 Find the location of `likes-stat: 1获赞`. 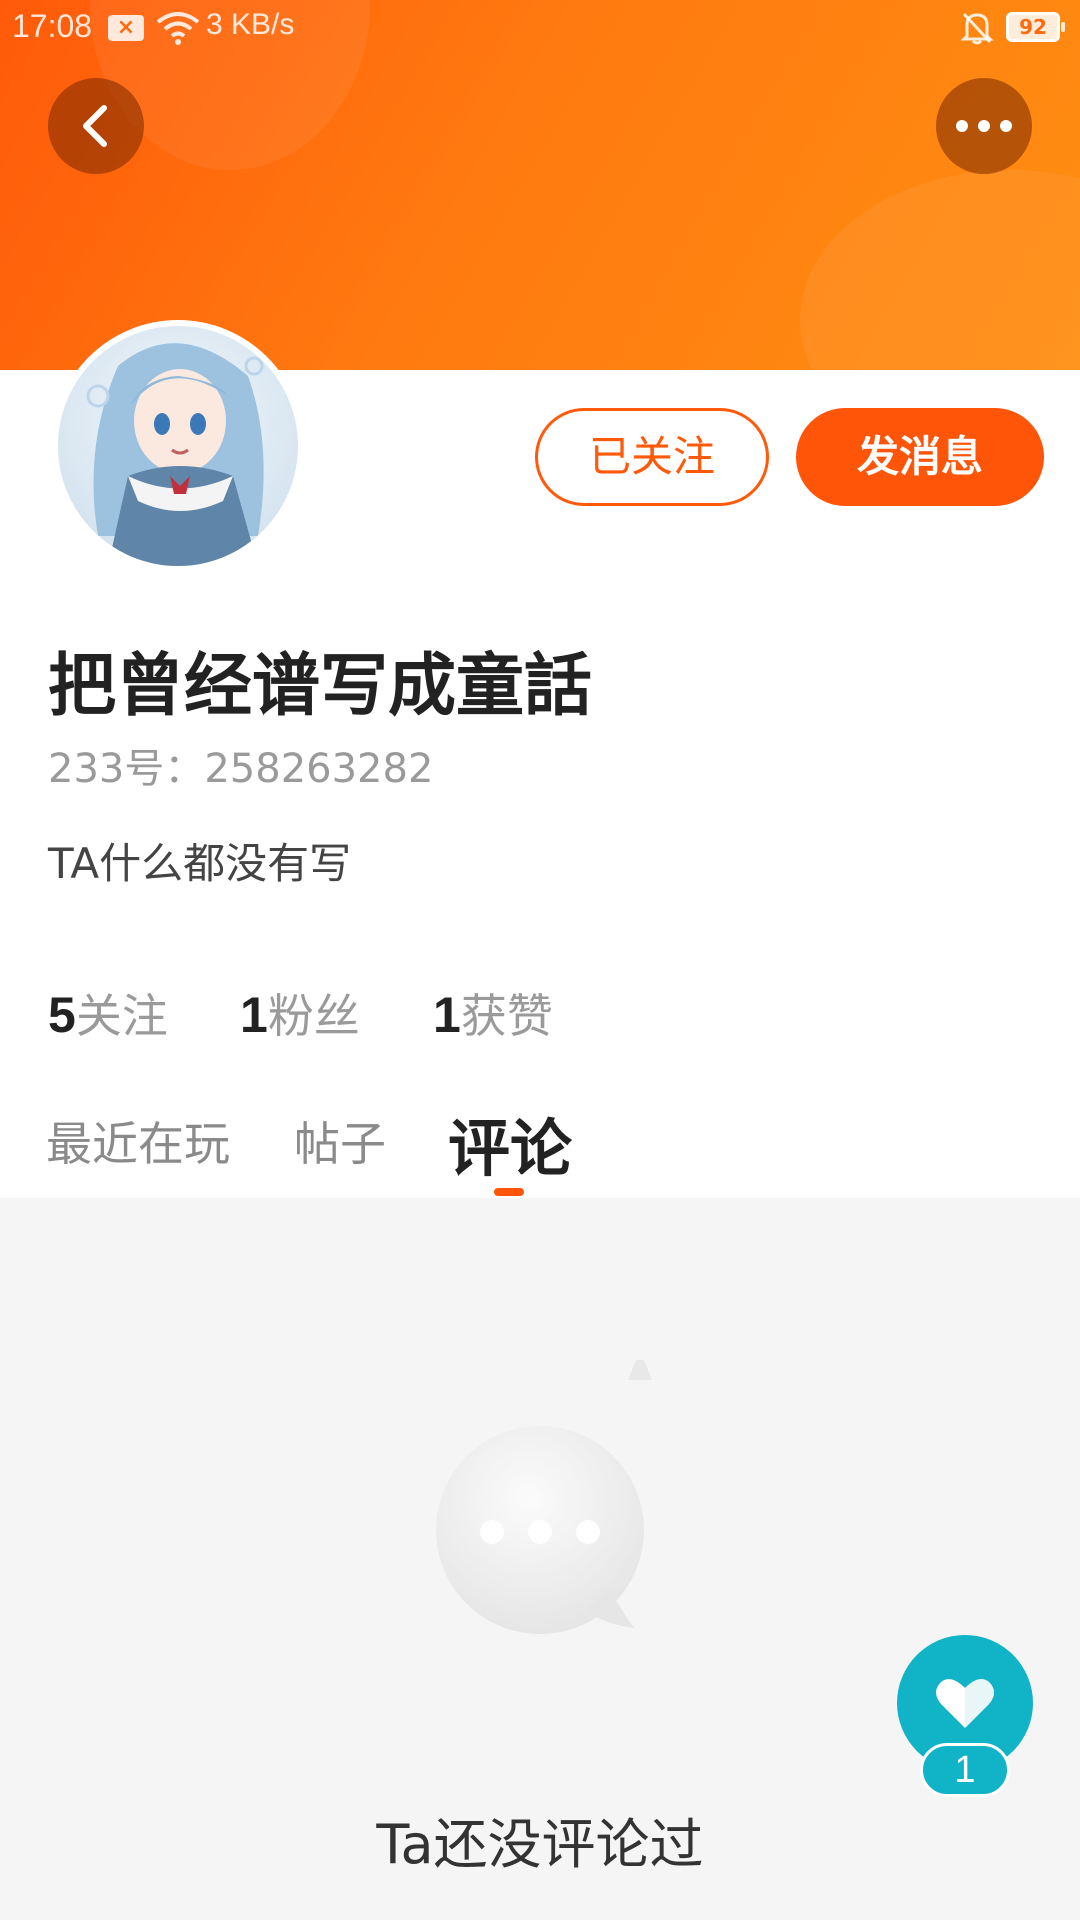

likes-stat: 1获赞 is located at coordinates (493, 1013).